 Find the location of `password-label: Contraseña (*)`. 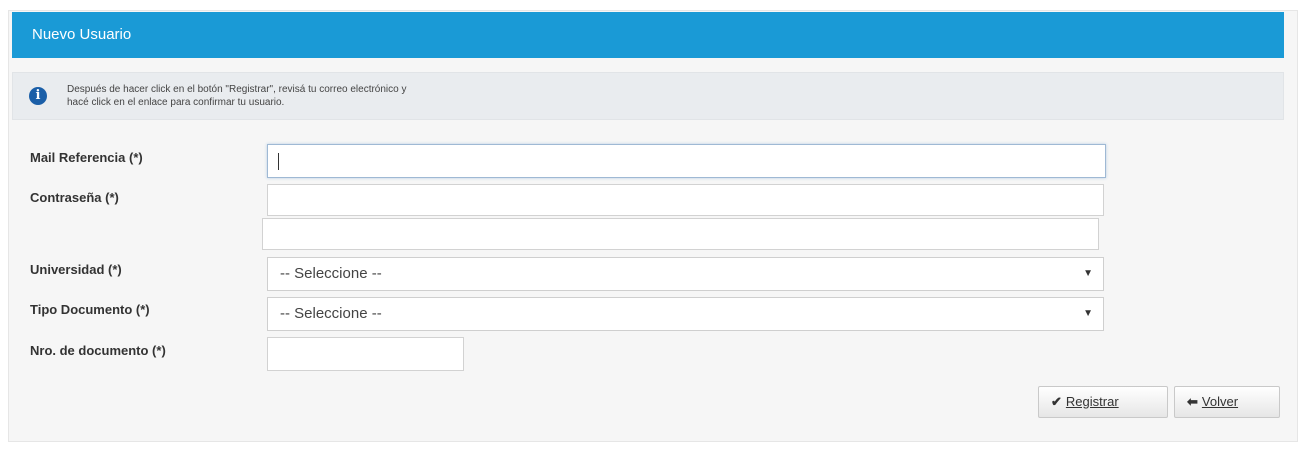

password-label: Contraseña (*) is located at coordinates (74, 197).